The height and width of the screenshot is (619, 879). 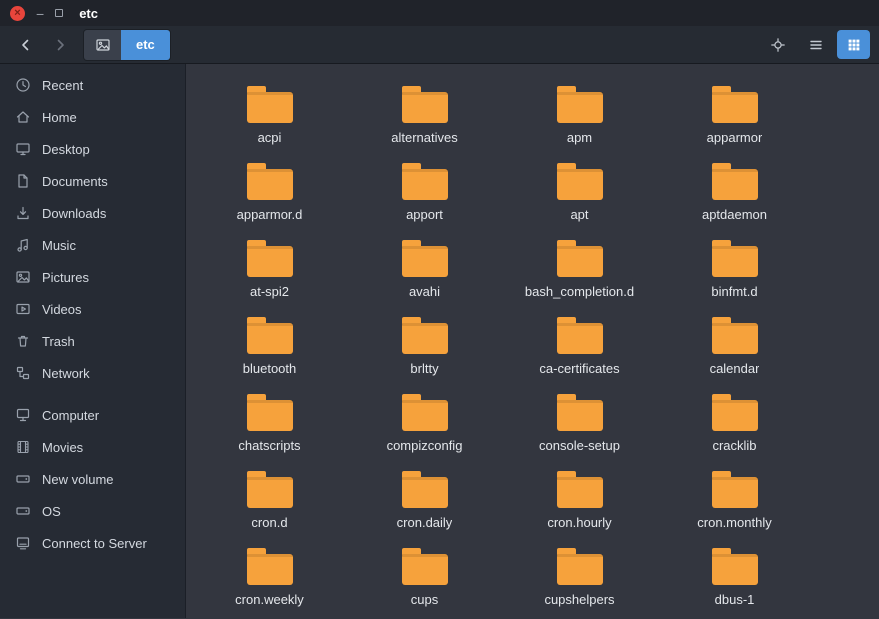 I want to click on sidebar-item-label: Network, so click(x=66, y=373).